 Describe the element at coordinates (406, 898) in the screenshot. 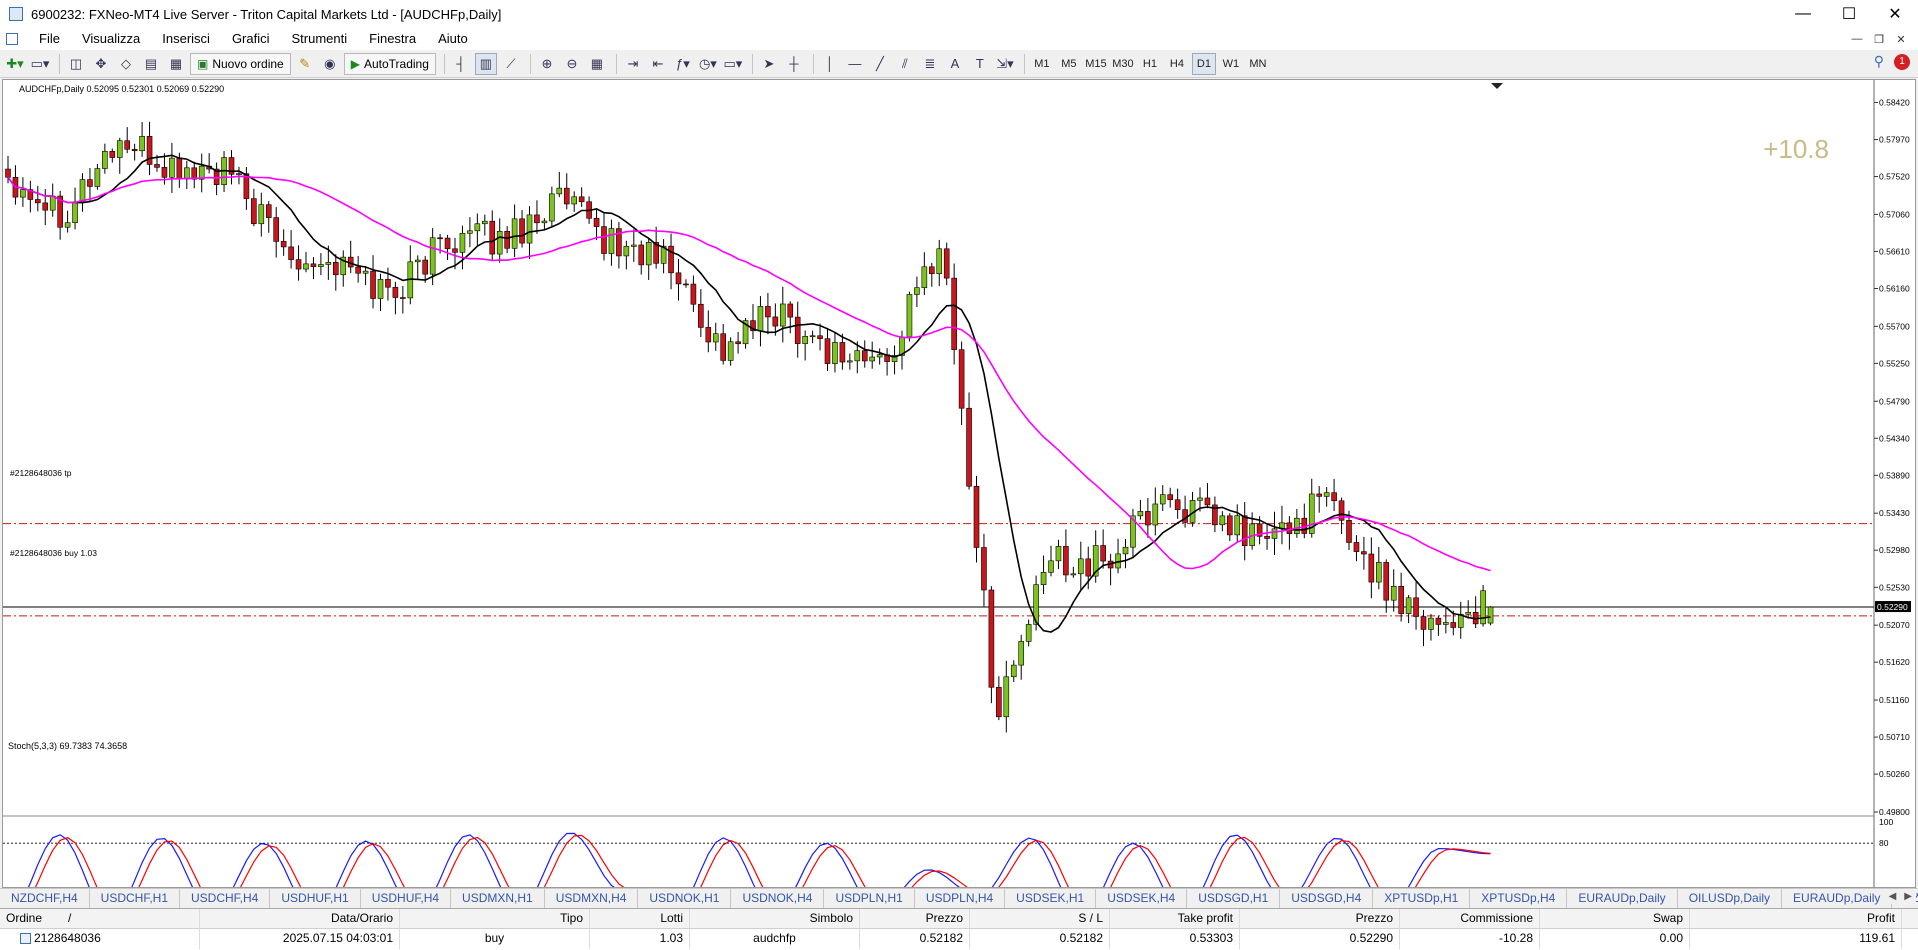

I see `tab-chart: USDHUF,H4` at that location.